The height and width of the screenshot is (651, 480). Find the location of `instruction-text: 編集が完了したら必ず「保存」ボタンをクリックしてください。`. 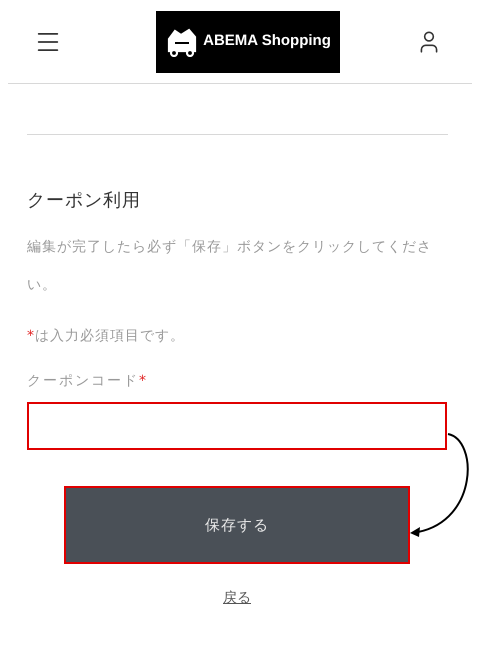

instruction-text: 編集が完了したら必ず「保存」ボタンをクリックしてください。 is located at coordinates (230, 266).